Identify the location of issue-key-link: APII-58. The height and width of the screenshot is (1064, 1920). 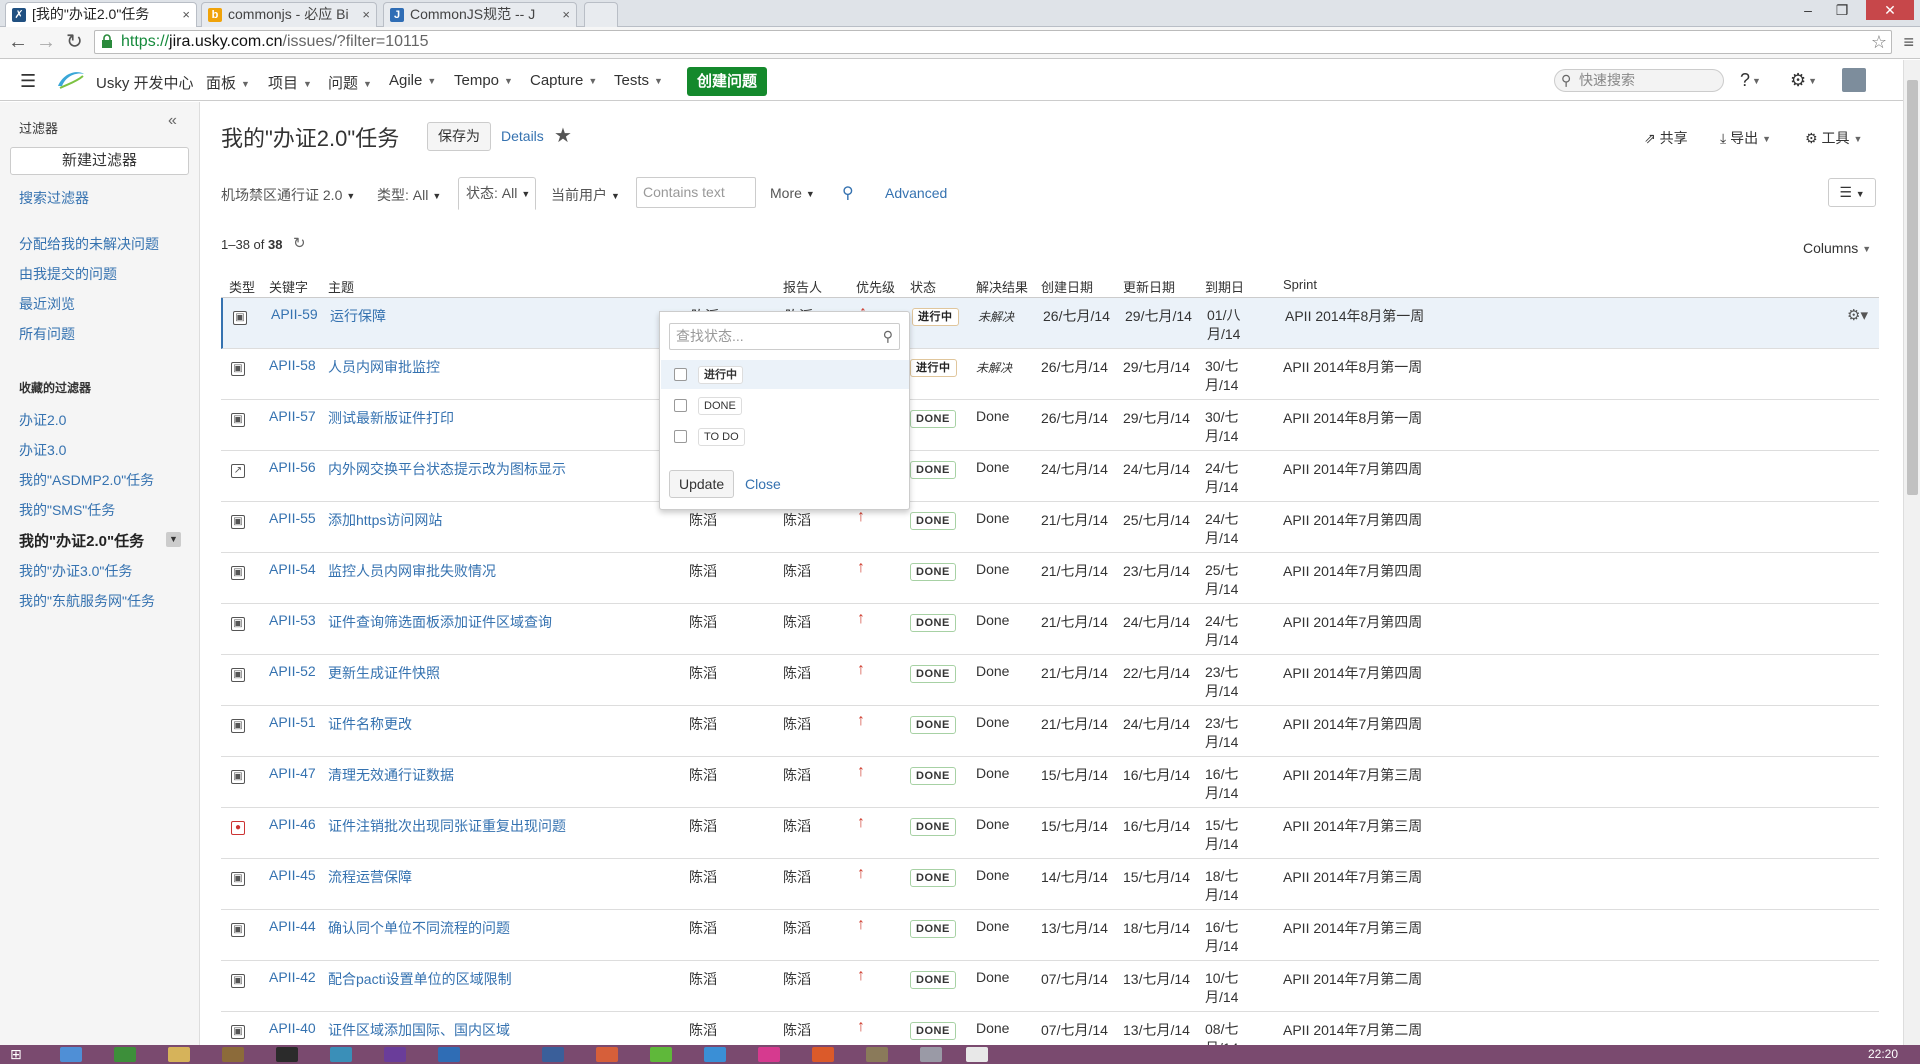
(292, 365).